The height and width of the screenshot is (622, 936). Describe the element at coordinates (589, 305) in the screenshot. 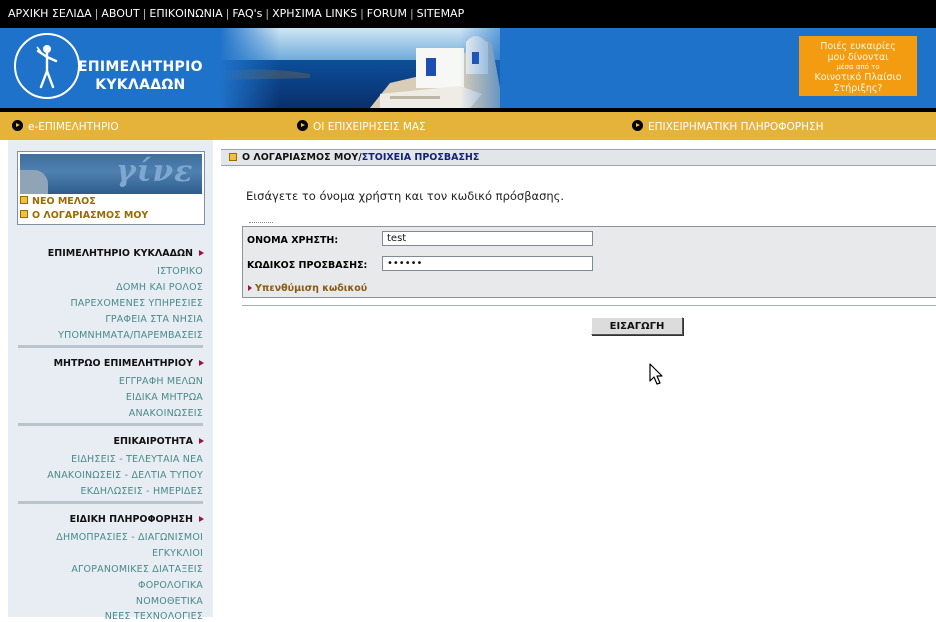

I see `form-divider` at that location.